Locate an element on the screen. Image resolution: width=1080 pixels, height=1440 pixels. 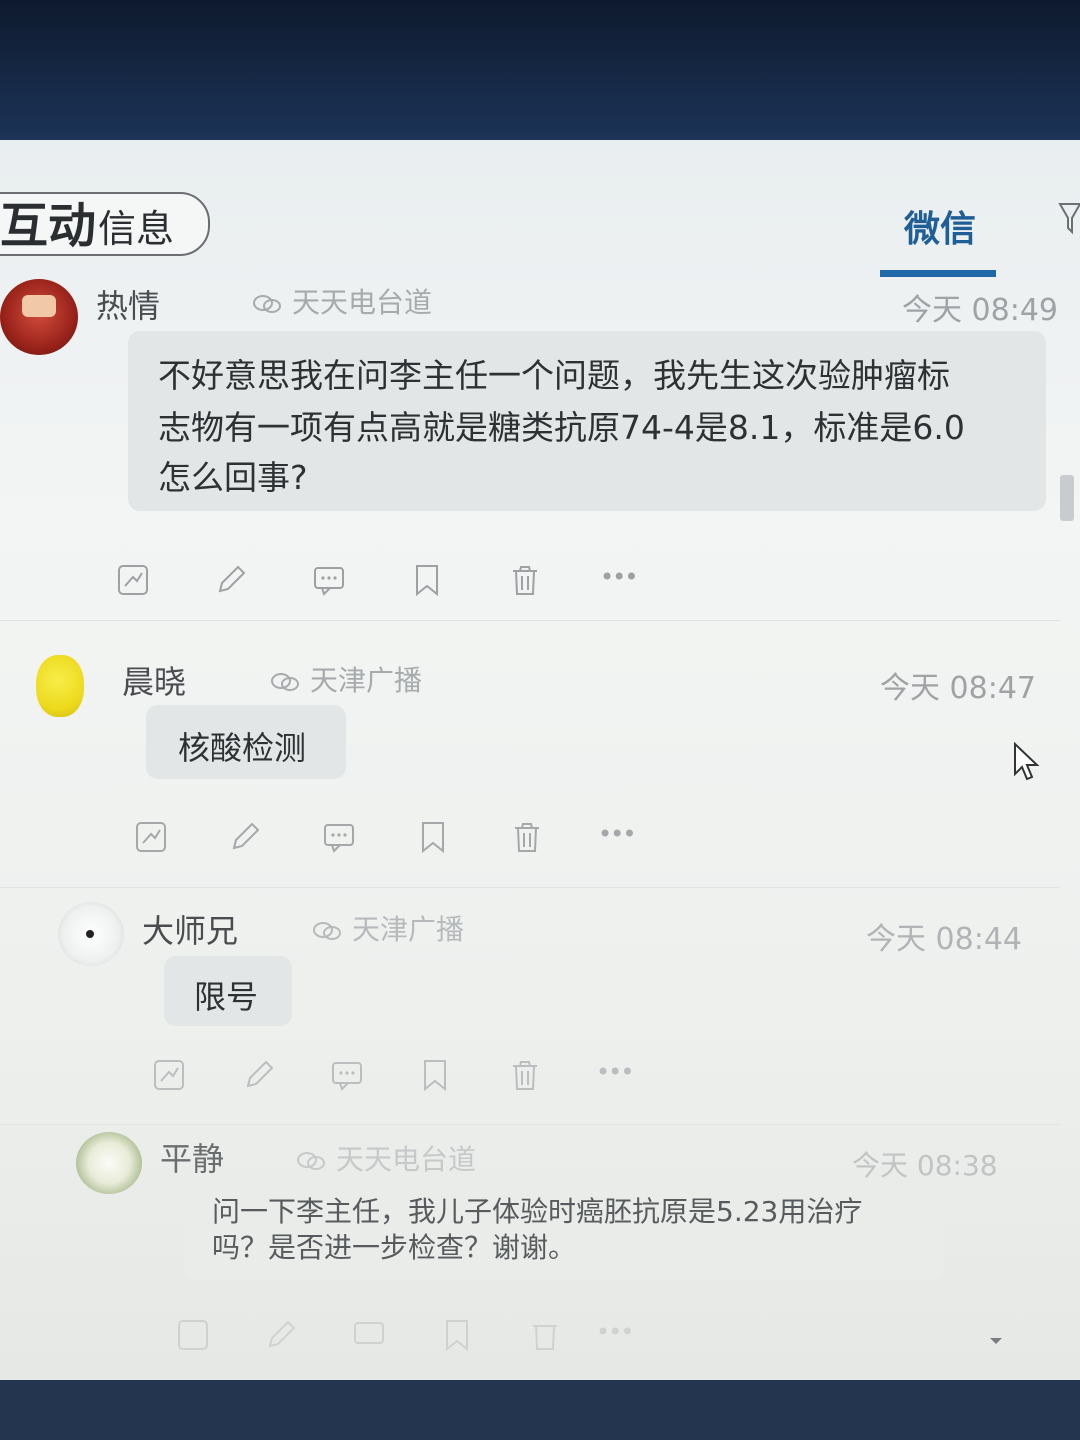
scrollbar-thumb is located at coordinates (1067, 498).